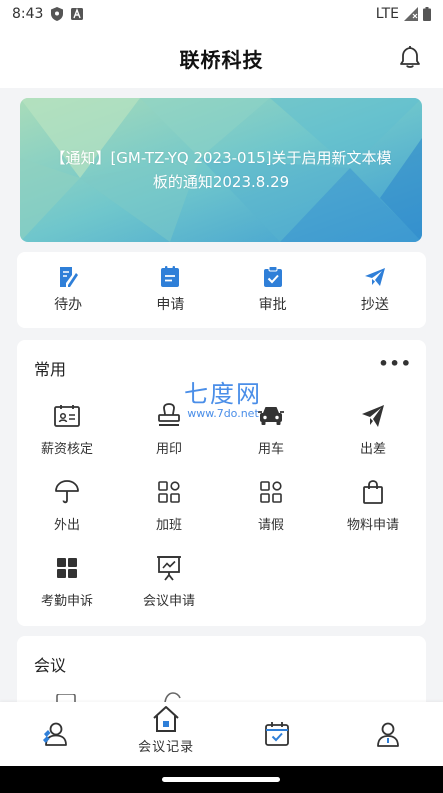 The width and height of the screenshot is (443, 793). What do you see at coordinates (67, 492) in the screenshot?
I see `umbrella-icon` at bounding box center [67, 492].